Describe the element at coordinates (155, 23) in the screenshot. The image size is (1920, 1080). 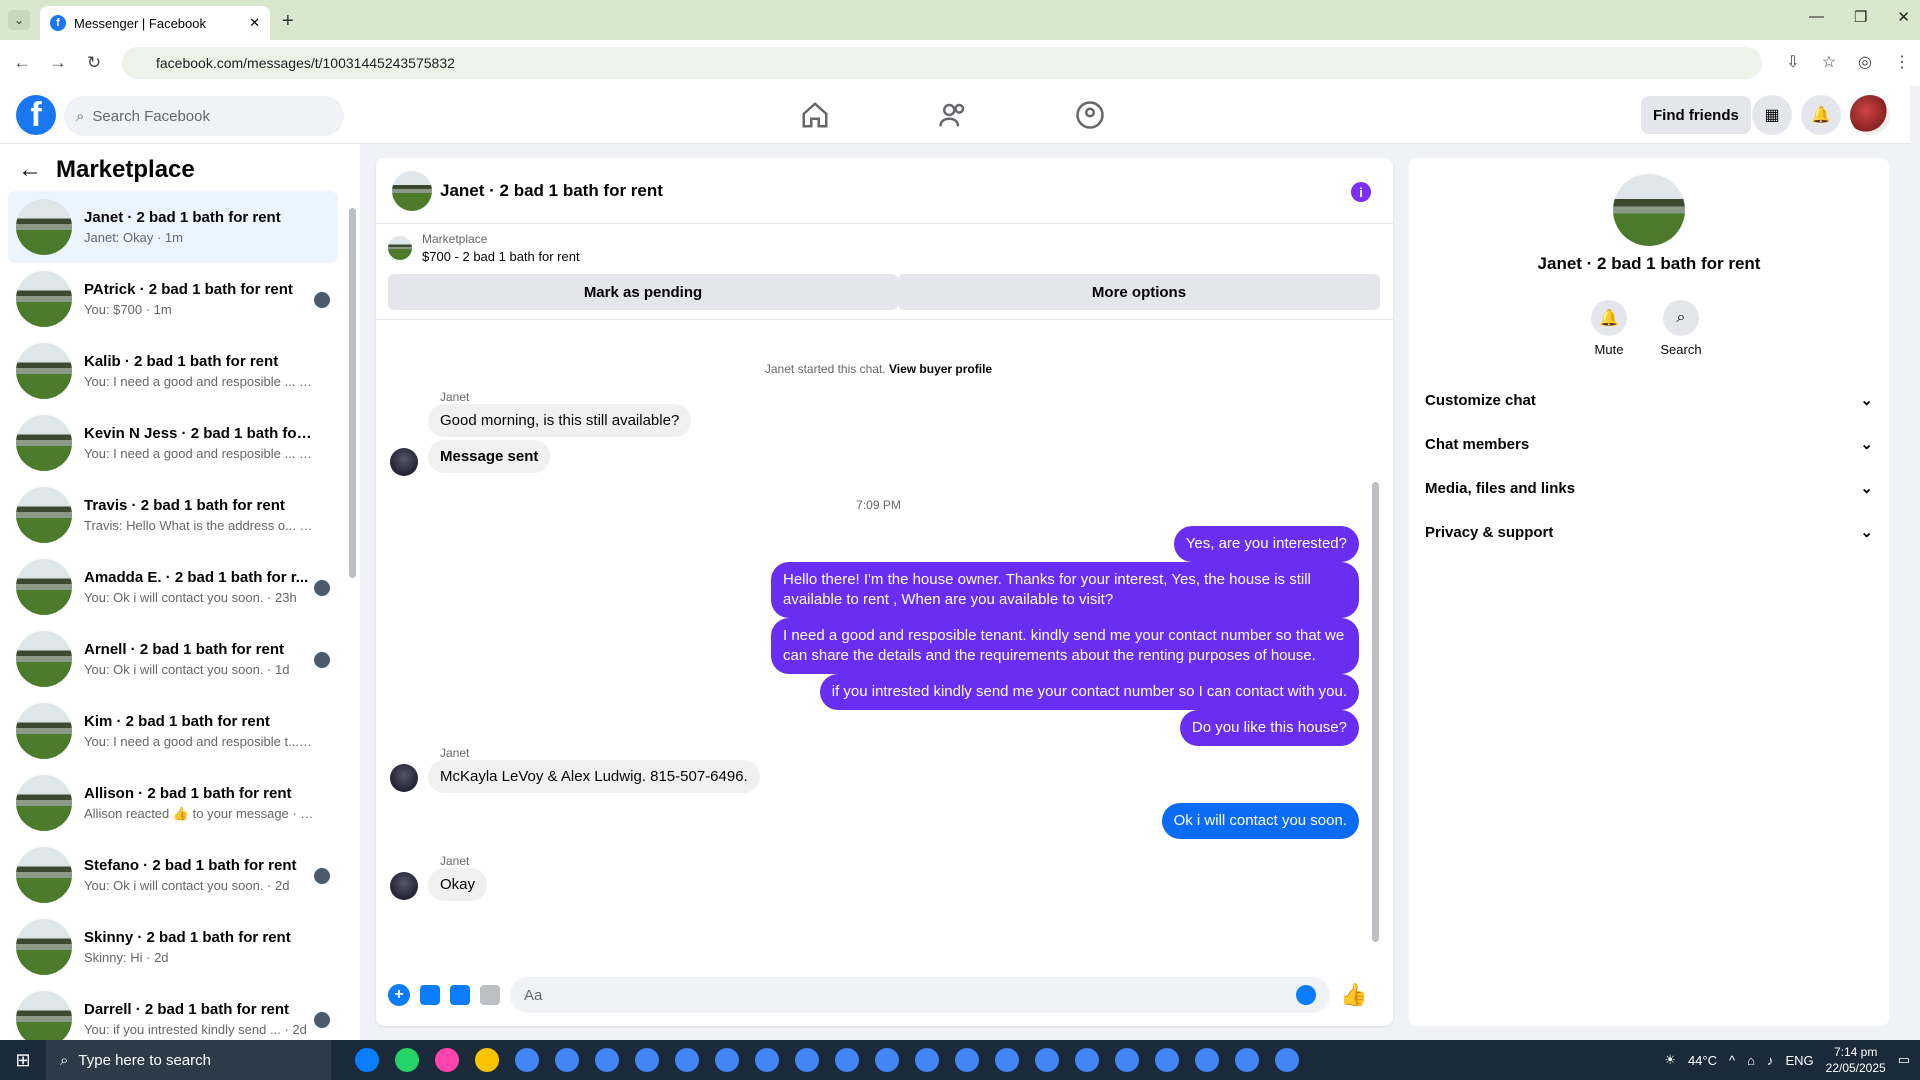
I see `browser-tab: f Messenger | Facebook ✕` at that location.